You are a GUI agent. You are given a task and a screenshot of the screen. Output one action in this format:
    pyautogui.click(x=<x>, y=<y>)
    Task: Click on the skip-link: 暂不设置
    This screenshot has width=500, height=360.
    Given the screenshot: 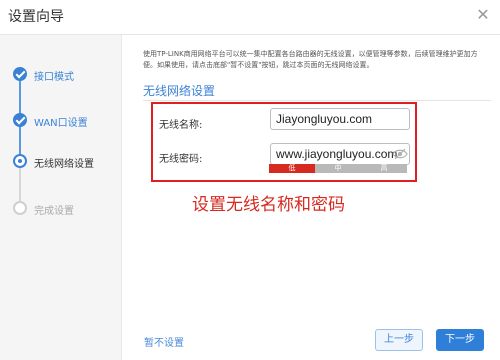 What is the action you would take?
    pyautogui.click(x=164, y=341)
    